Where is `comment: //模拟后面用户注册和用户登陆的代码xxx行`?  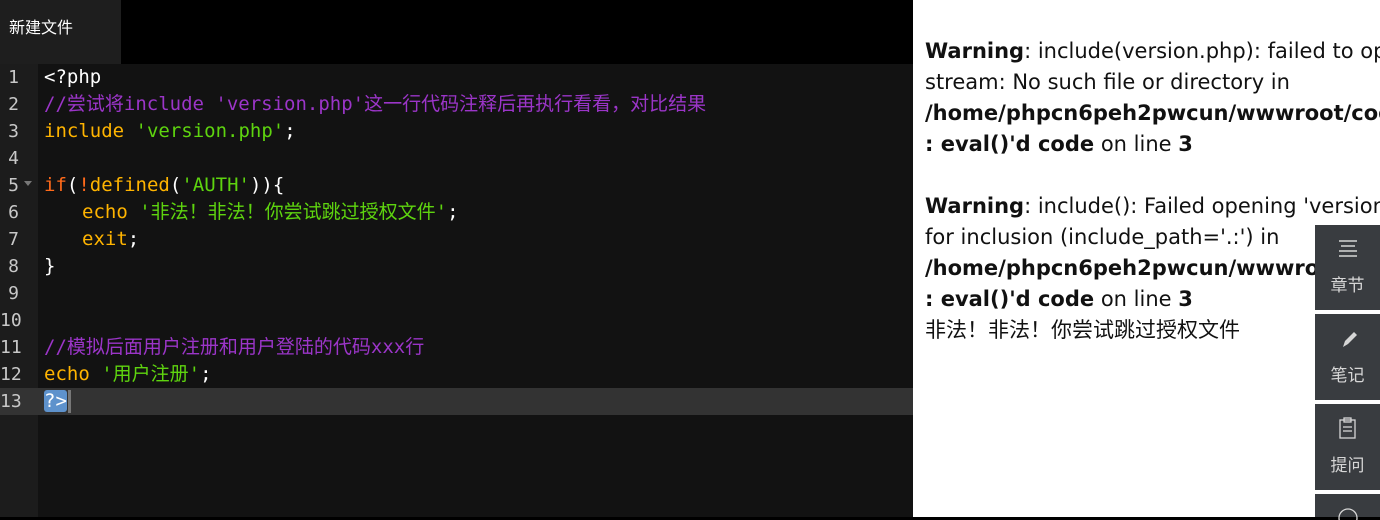 comment: //模拟后面用户注册和用户登陆的代码xxx行 is located at coordinates (234, 347).